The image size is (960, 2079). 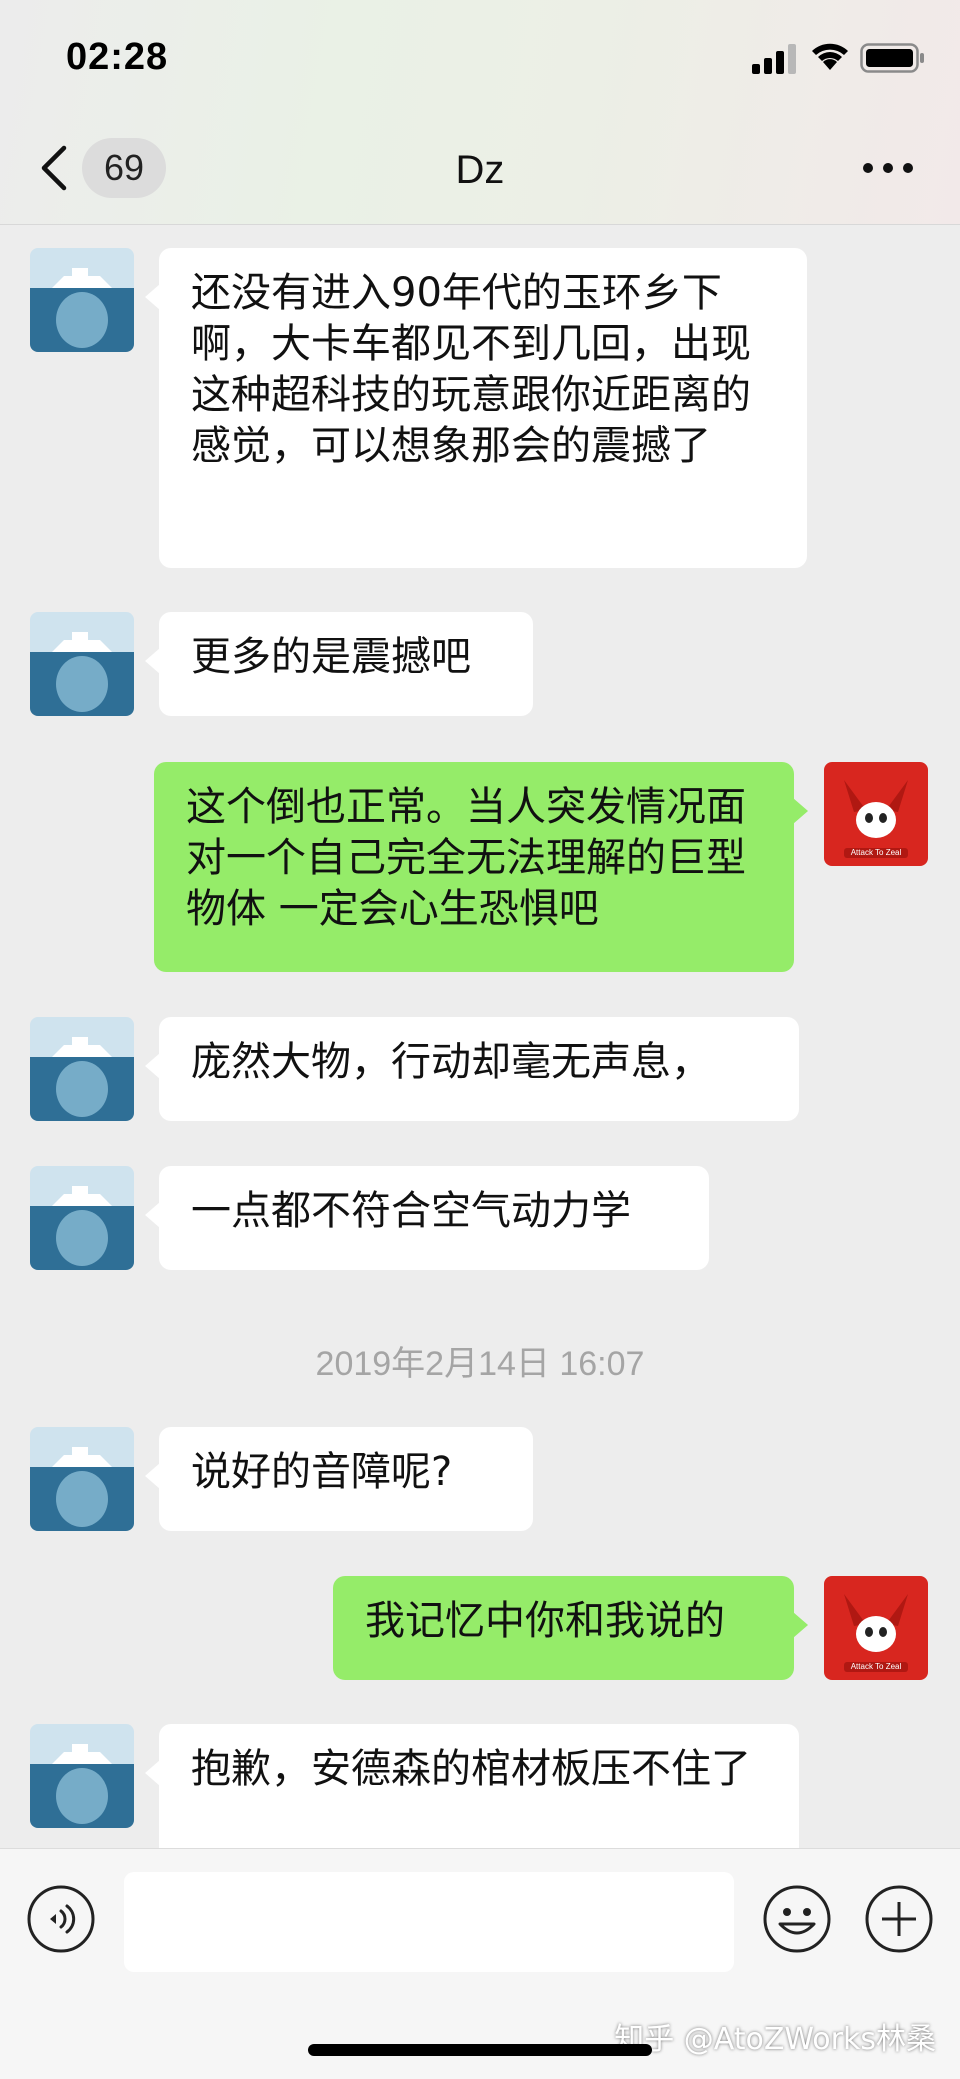 What do you see at coordinates (339, 1479) in the screenshot?
I see `incoming-message: 说好的音障呢?` at bounding box center [339, 1479].